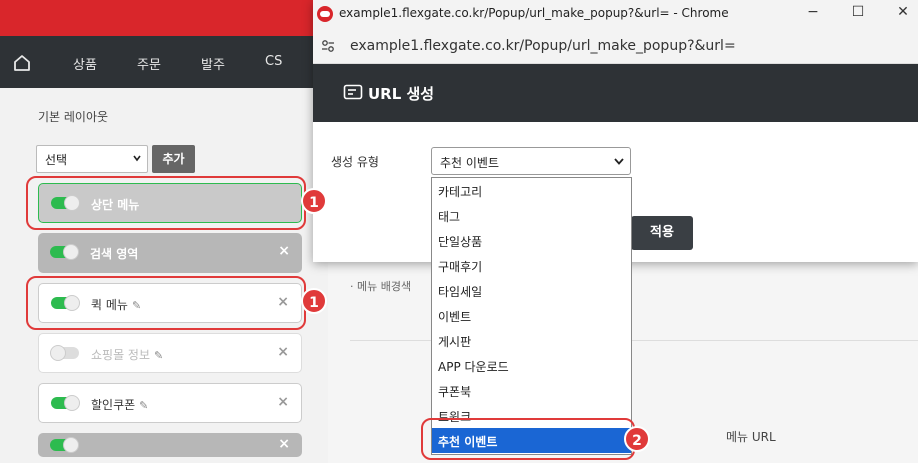  What do you see at coordinates (401, 94) in the screenshot?
I see `popup-title: URL 생성` at bounding box center [401, 94].